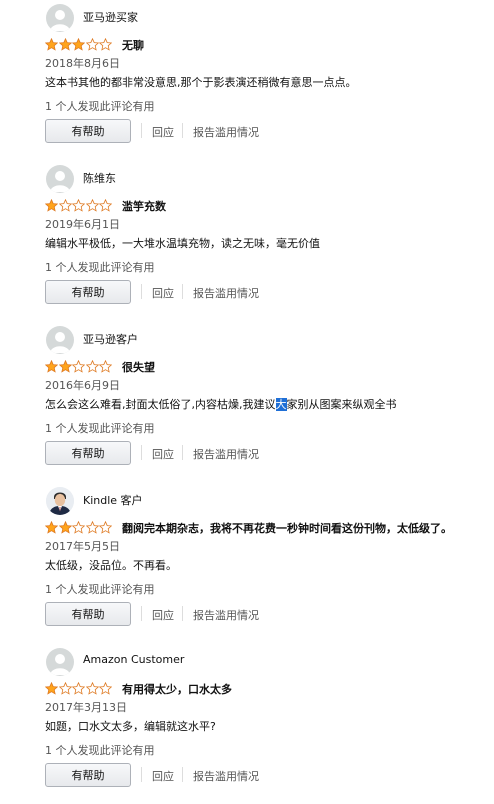 The image size is (494, 804). I want to click on reviewer-name: 亚马逊买家, so click(110, 17).